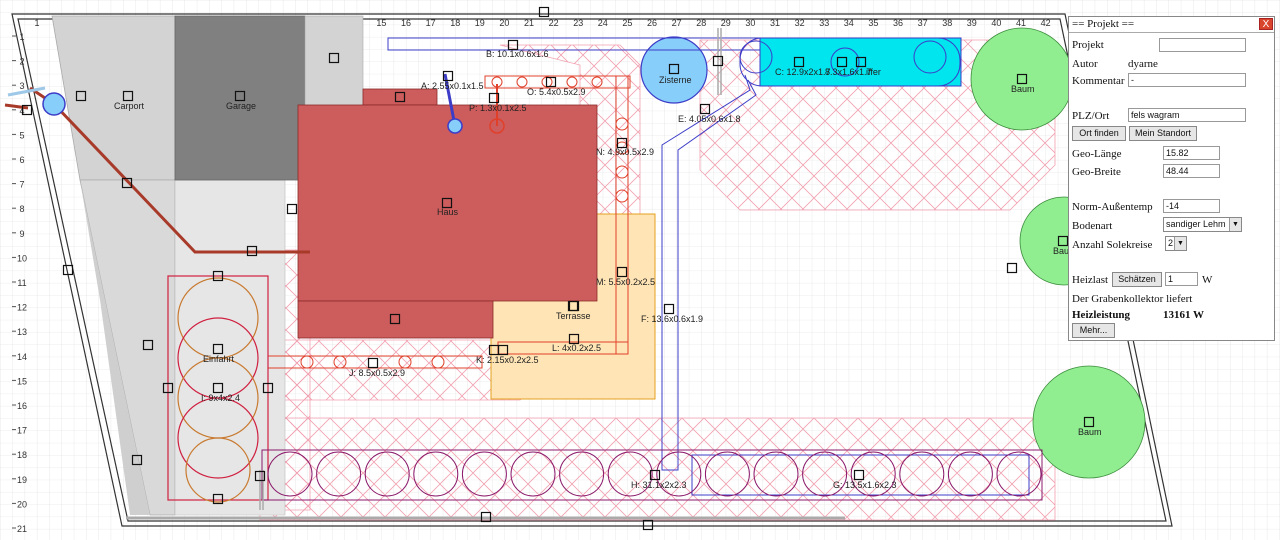 The height and width of the screenshot is (540, 1280). What do you see at coordinates (452, 86) in the screenshot?
I see `collector-a-label: A: 2.55x0.1x1.5` at bounding box center [452, 86].